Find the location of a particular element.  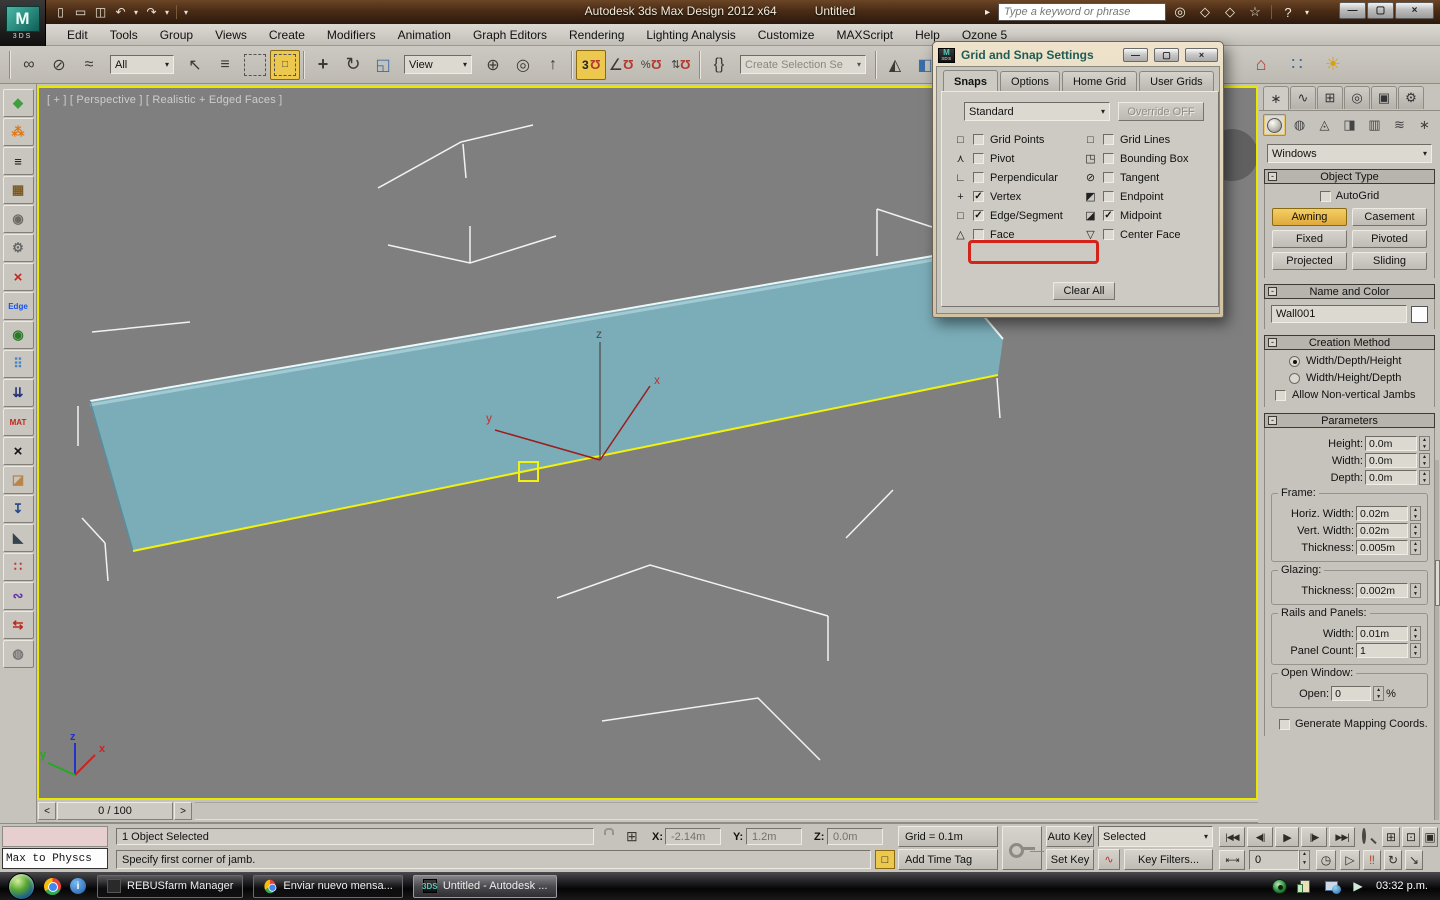

category-geometry-icon is located at coordinates (1274, 125).